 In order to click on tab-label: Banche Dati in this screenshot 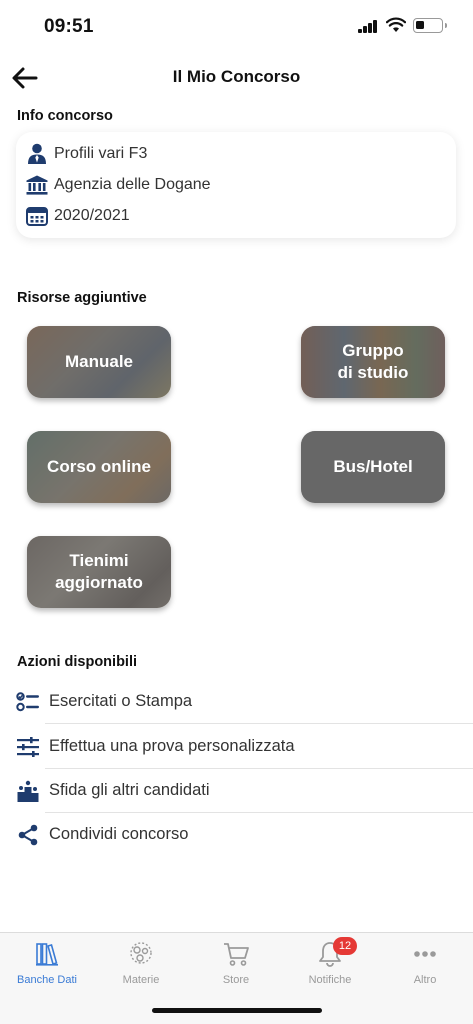, I will do `click(47, 980)`.